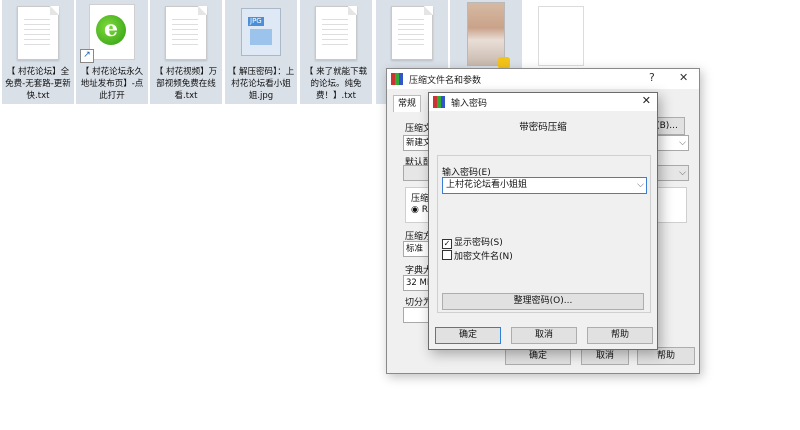 Image resolution: width=800 pixels, height=430 pixels. Describe the element at coordinates (652, 77) in the screenshot. I see `help-icon: ?` at that location.